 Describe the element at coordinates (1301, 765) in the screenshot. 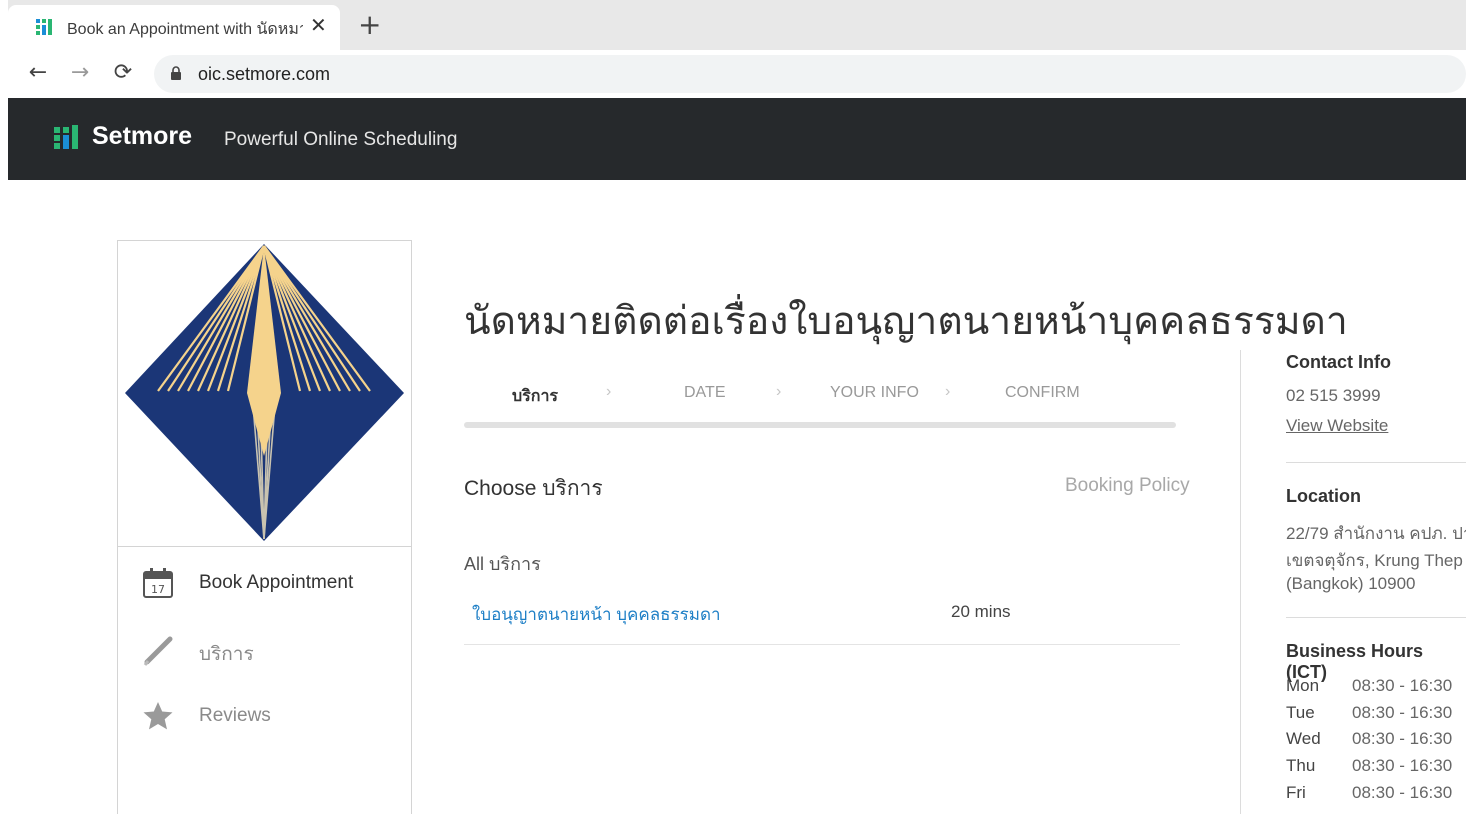

I see `hours-day: Thu` at that location.